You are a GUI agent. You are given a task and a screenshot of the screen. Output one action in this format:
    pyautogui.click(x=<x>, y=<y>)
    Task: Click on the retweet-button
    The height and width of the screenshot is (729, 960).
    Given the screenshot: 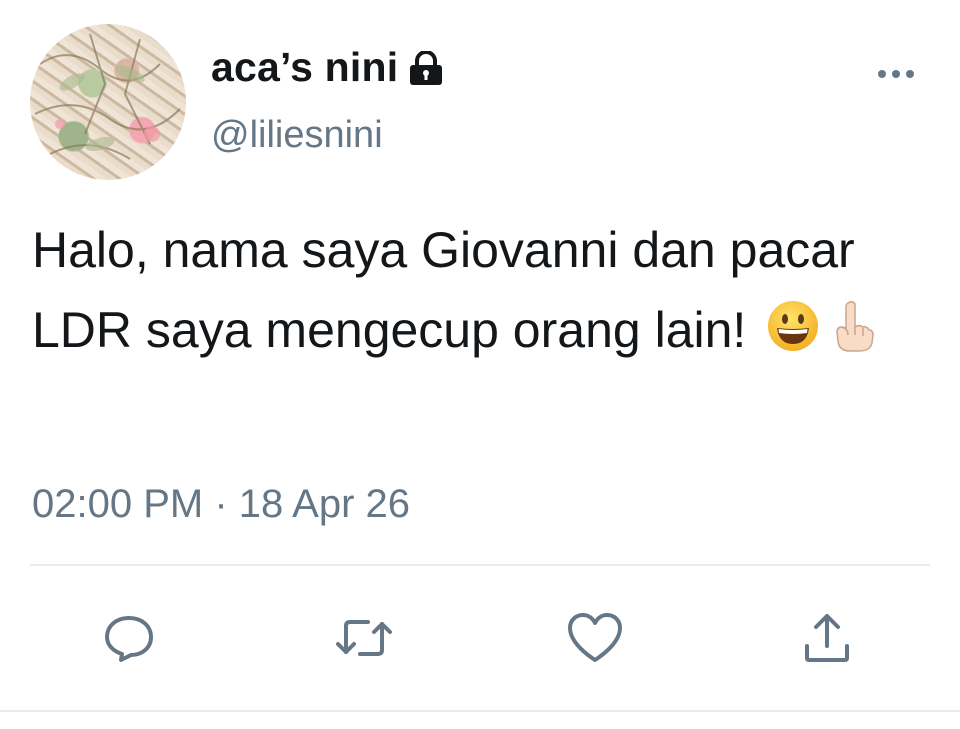 What is the action you would take?
    pyautogui.click(x=364, y=638)
    